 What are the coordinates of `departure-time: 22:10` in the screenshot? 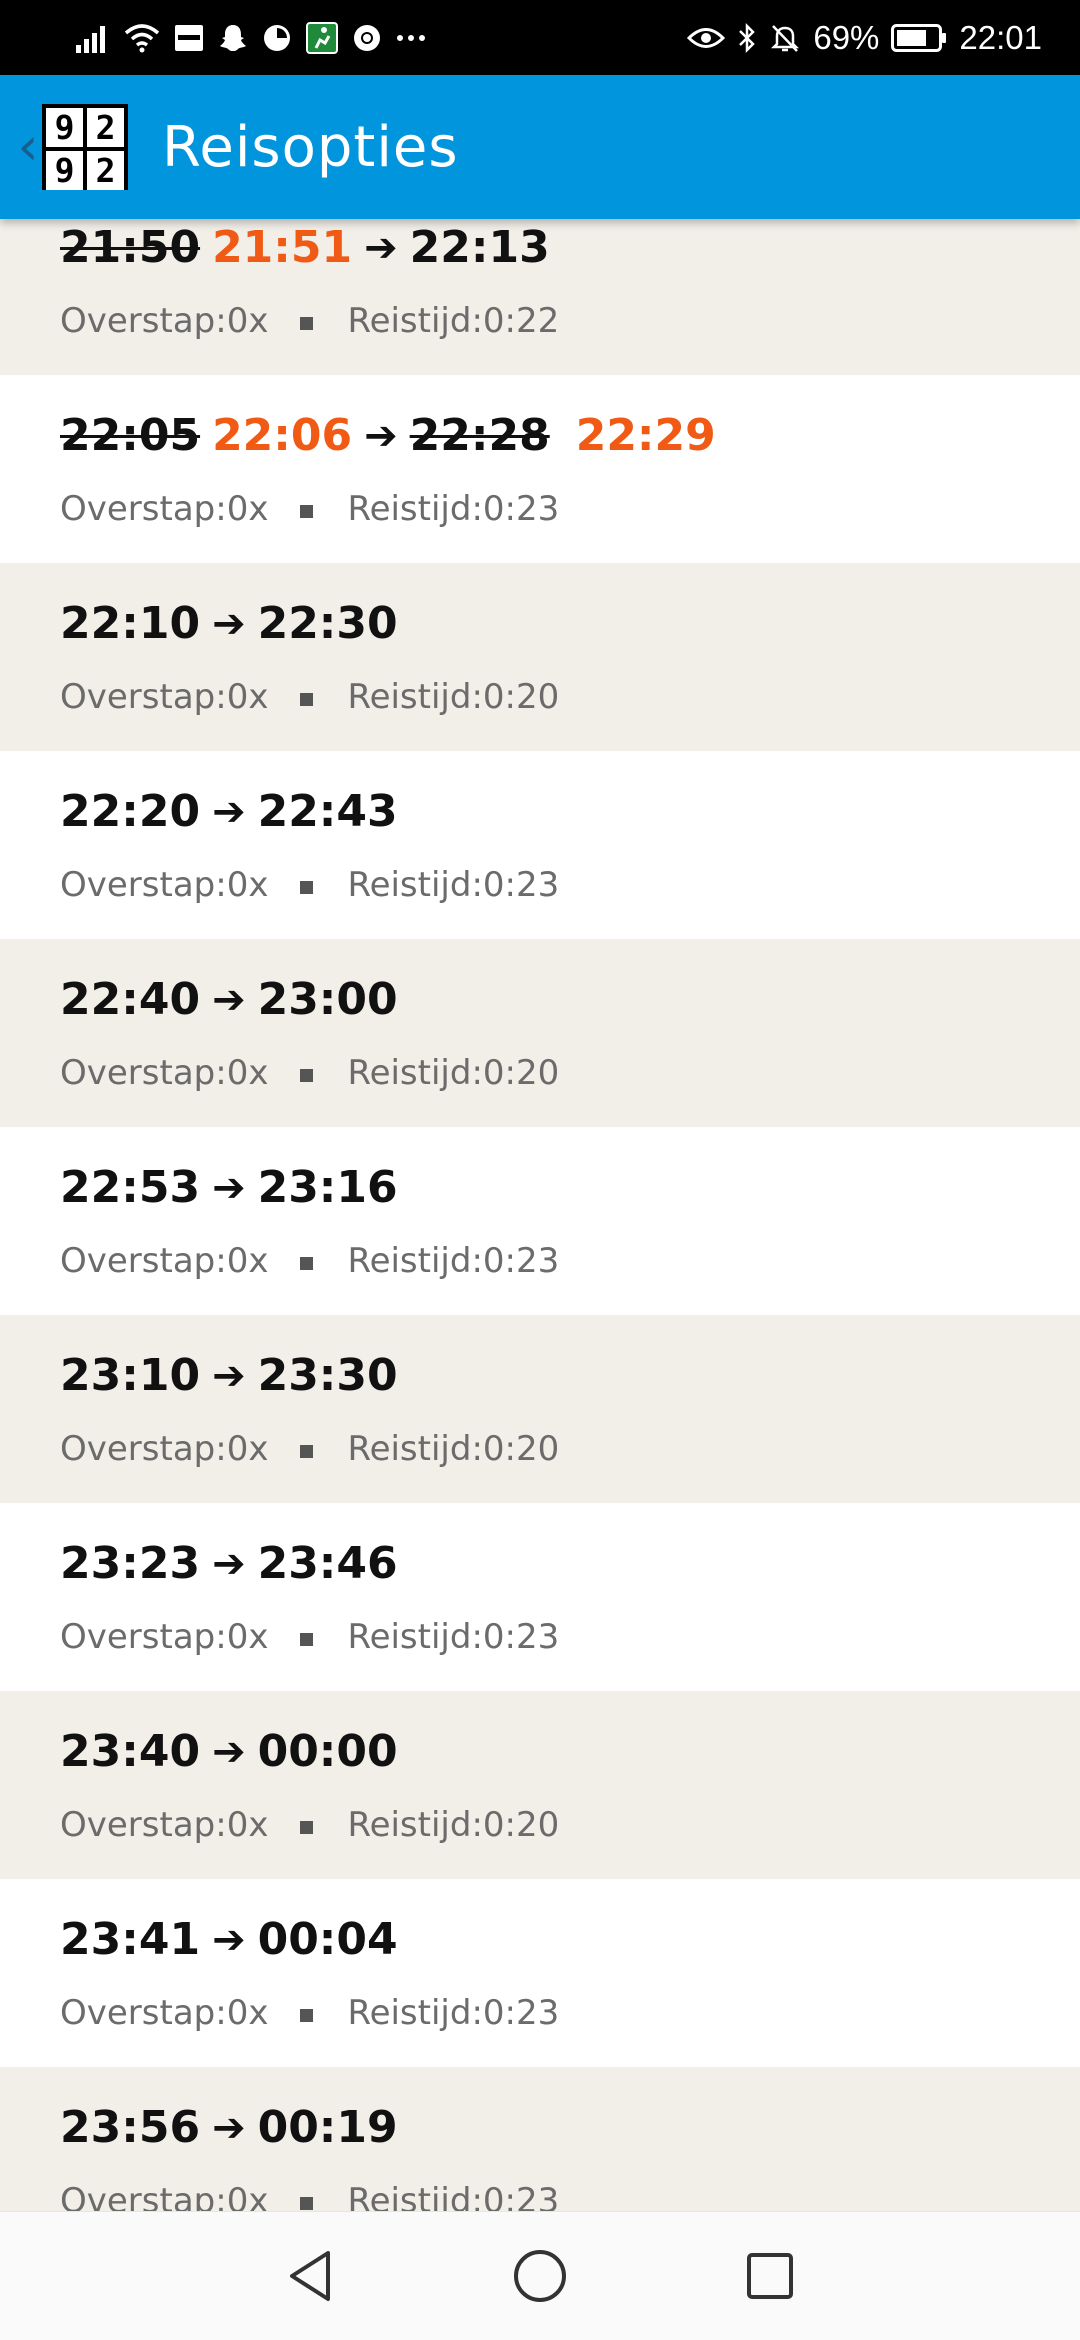 It's located at (130, 623).